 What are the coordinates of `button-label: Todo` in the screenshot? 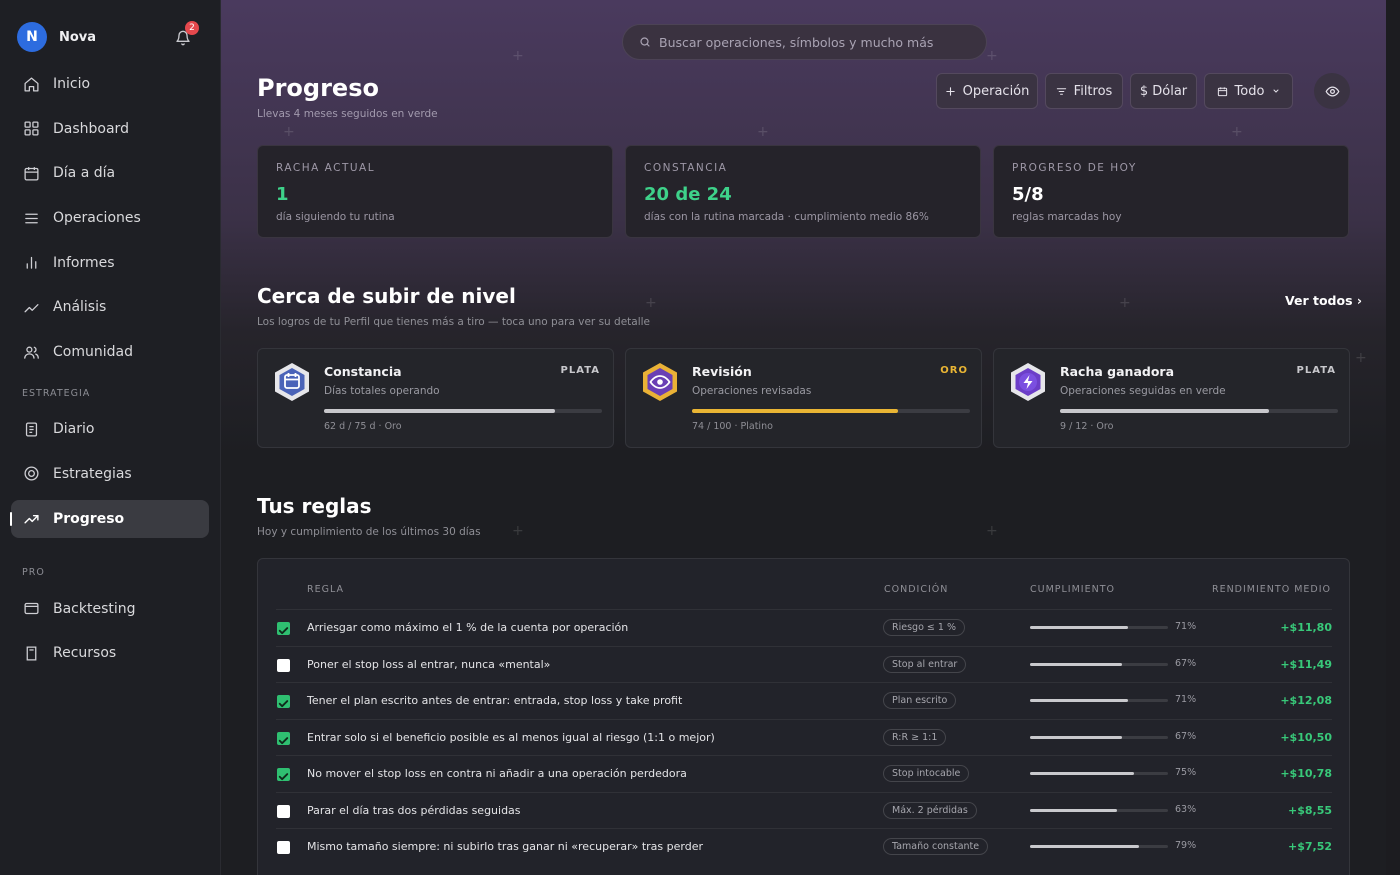 It's located at (1249, 91).